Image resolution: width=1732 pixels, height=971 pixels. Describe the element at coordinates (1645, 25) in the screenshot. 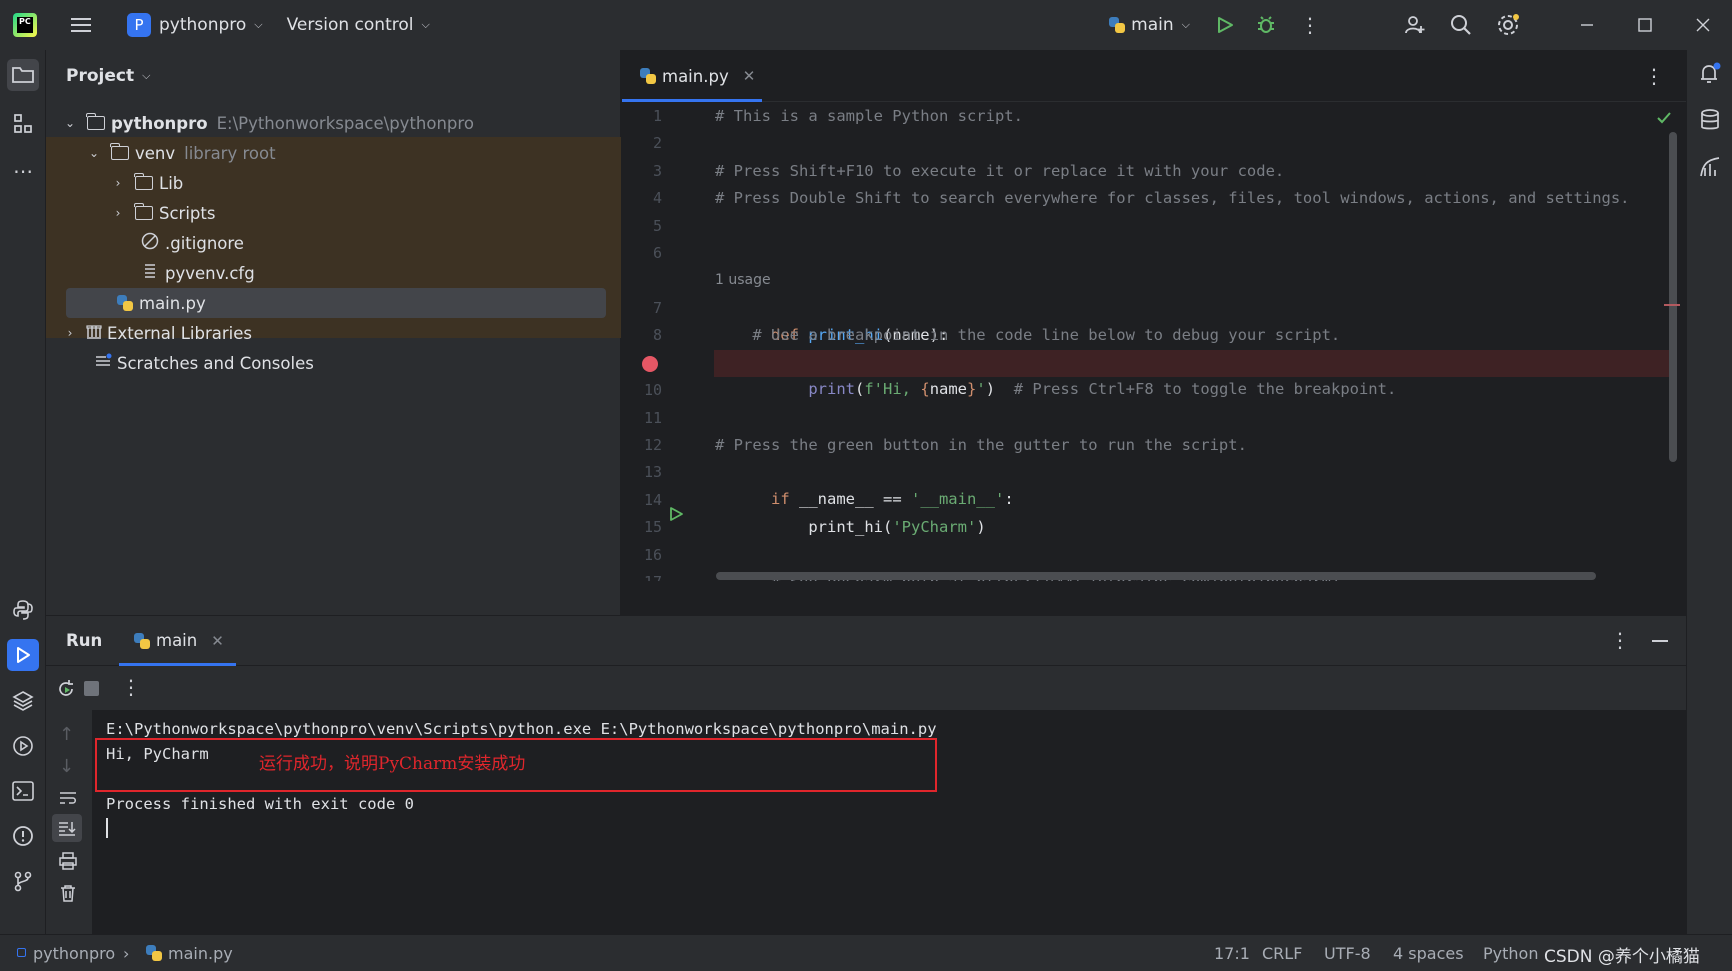

I see `maximize-icon` at that location.